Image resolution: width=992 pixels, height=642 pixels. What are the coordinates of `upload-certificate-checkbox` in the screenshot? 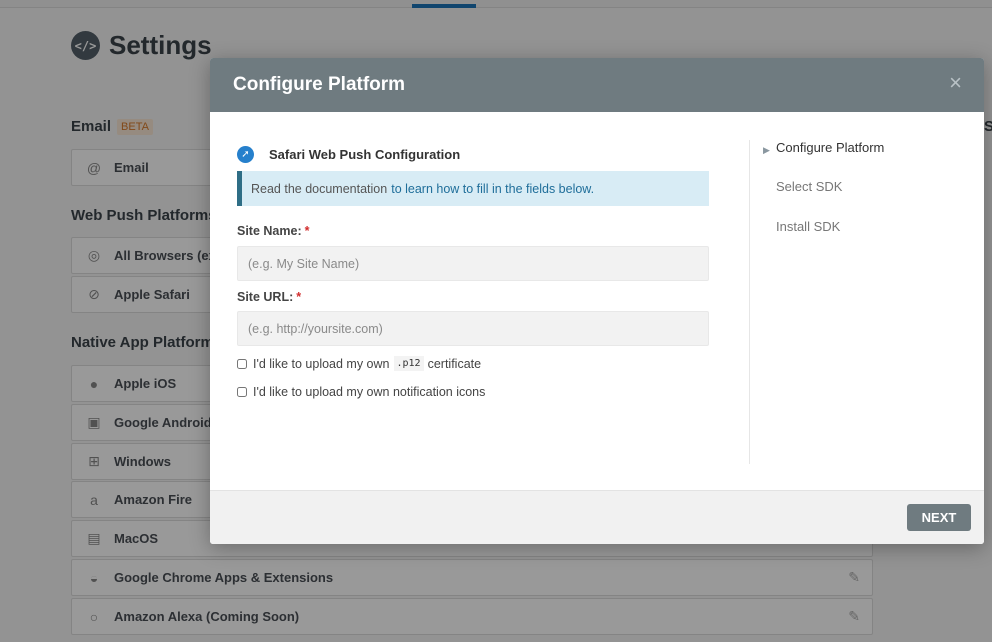 It's located at (242, 363).